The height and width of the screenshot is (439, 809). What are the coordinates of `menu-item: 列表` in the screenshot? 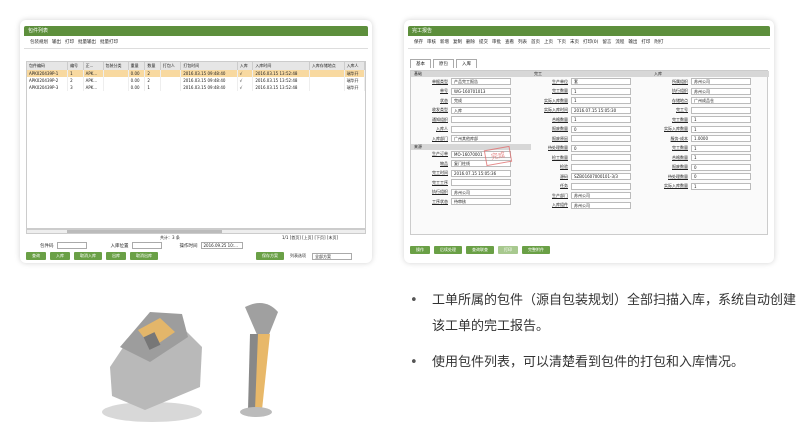 It's located at (522, 42).